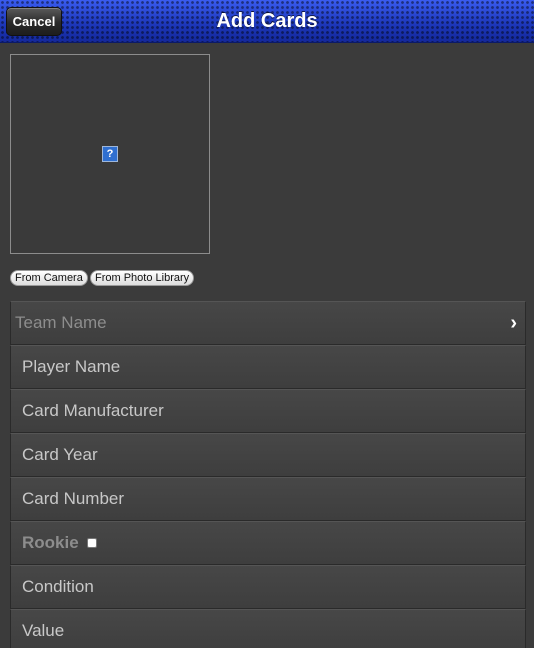  Describe the element at coordinates (513, 323) in the screenshot. I see `chevron-right-icon: ›` at that location.